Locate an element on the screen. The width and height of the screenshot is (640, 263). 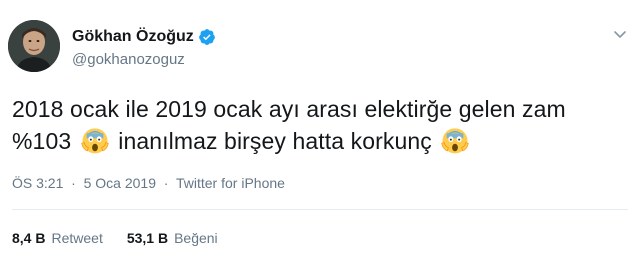
tweet-text-percent: %103 is located at coordinates (42, 141).